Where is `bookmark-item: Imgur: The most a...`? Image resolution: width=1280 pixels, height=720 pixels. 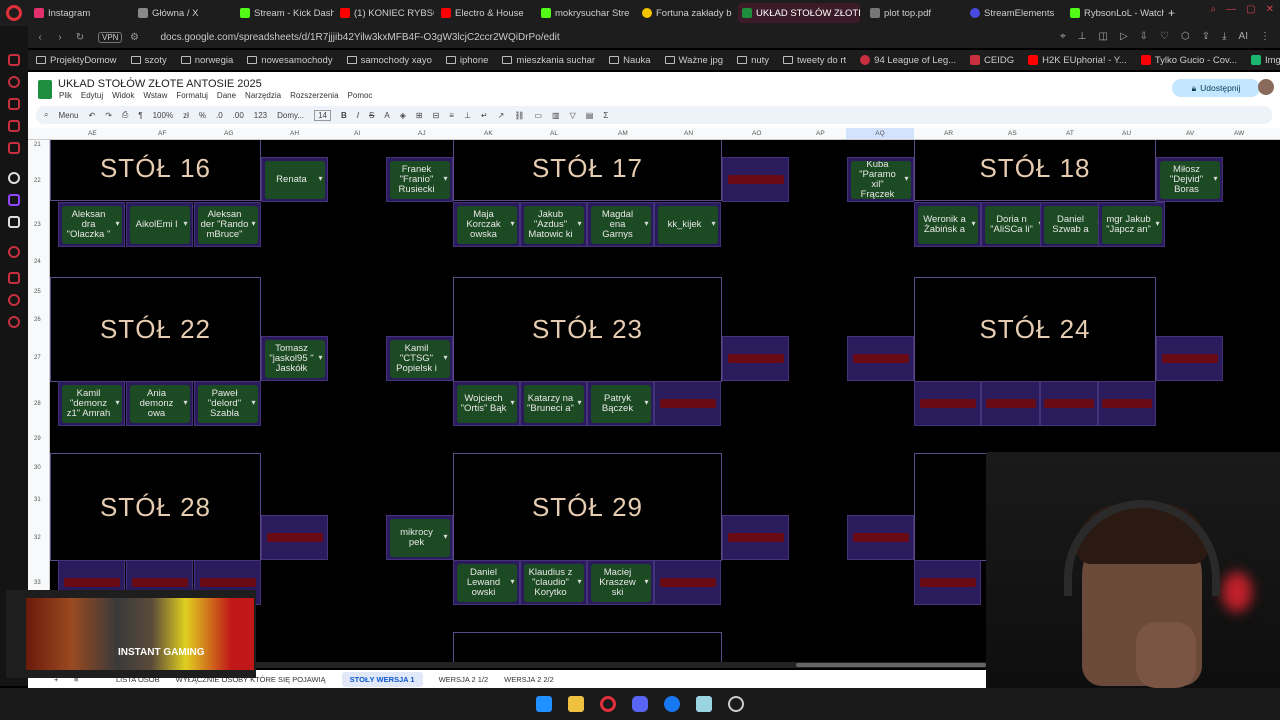
bookmark-item: Imgur: The most a... is located at coordinates (1265, 60).